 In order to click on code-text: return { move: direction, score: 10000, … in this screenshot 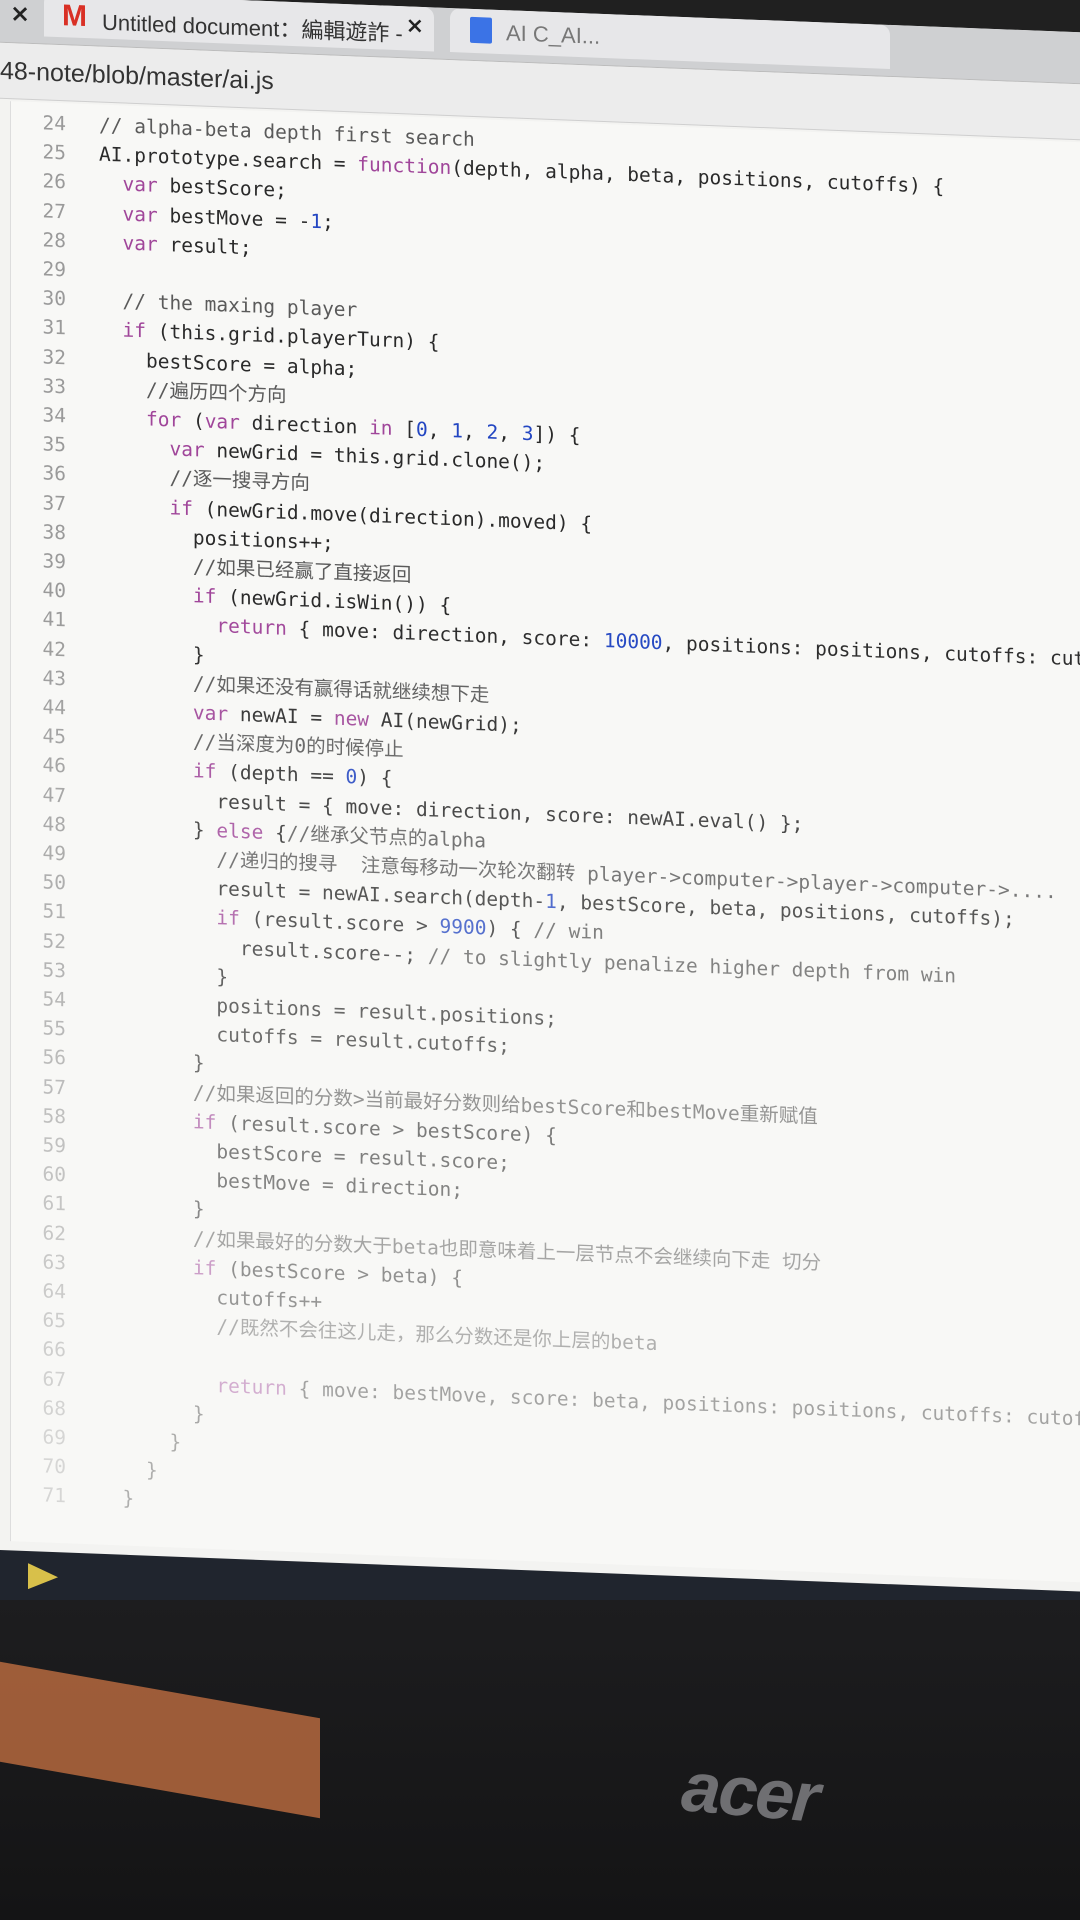, I will do `click(648, 643)`.